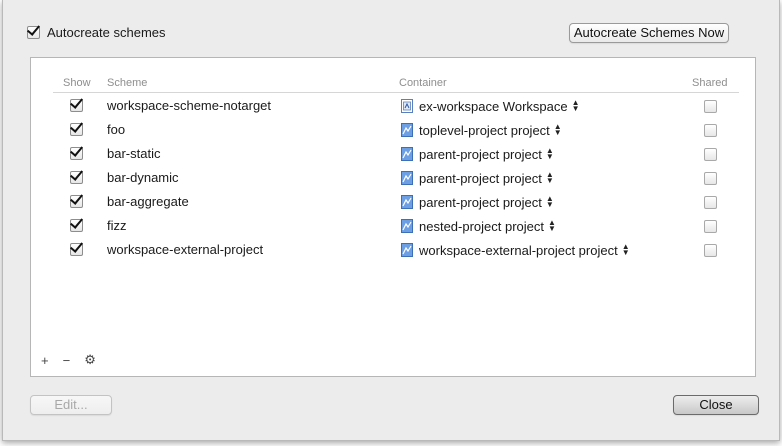 Image resolution: width=782 pixels, height=446 pixels. What do you see at coordinates (396, 92) in the screenshot?
I see `header-divider` at bounding box center [396, 92].